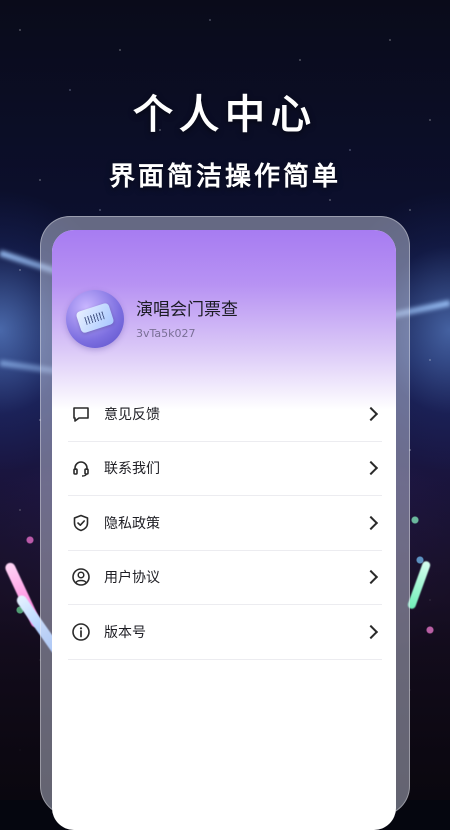  I want to click on menu-item-feedback: 意见反馈, so click(225, 414).